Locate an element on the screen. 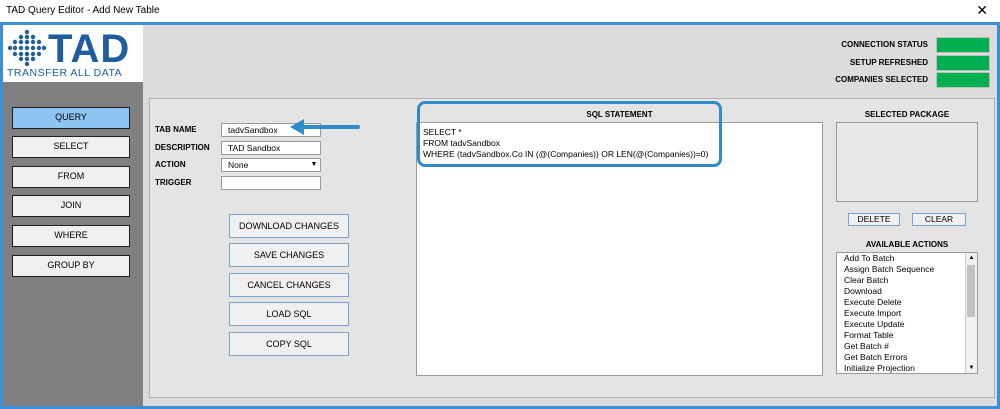  action-label: ACTION is located at coordinates (170, 164).